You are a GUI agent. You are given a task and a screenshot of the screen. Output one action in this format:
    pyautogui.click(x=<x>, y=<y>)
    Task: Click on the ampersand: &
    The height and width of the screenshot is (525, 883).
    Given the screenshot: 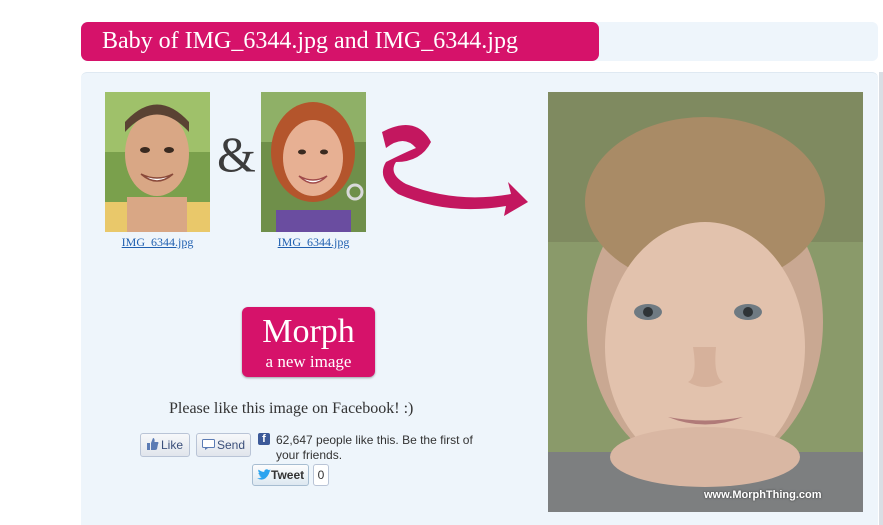 What is the action you would take?
    pyautogui.click(x=236, y=154)
    